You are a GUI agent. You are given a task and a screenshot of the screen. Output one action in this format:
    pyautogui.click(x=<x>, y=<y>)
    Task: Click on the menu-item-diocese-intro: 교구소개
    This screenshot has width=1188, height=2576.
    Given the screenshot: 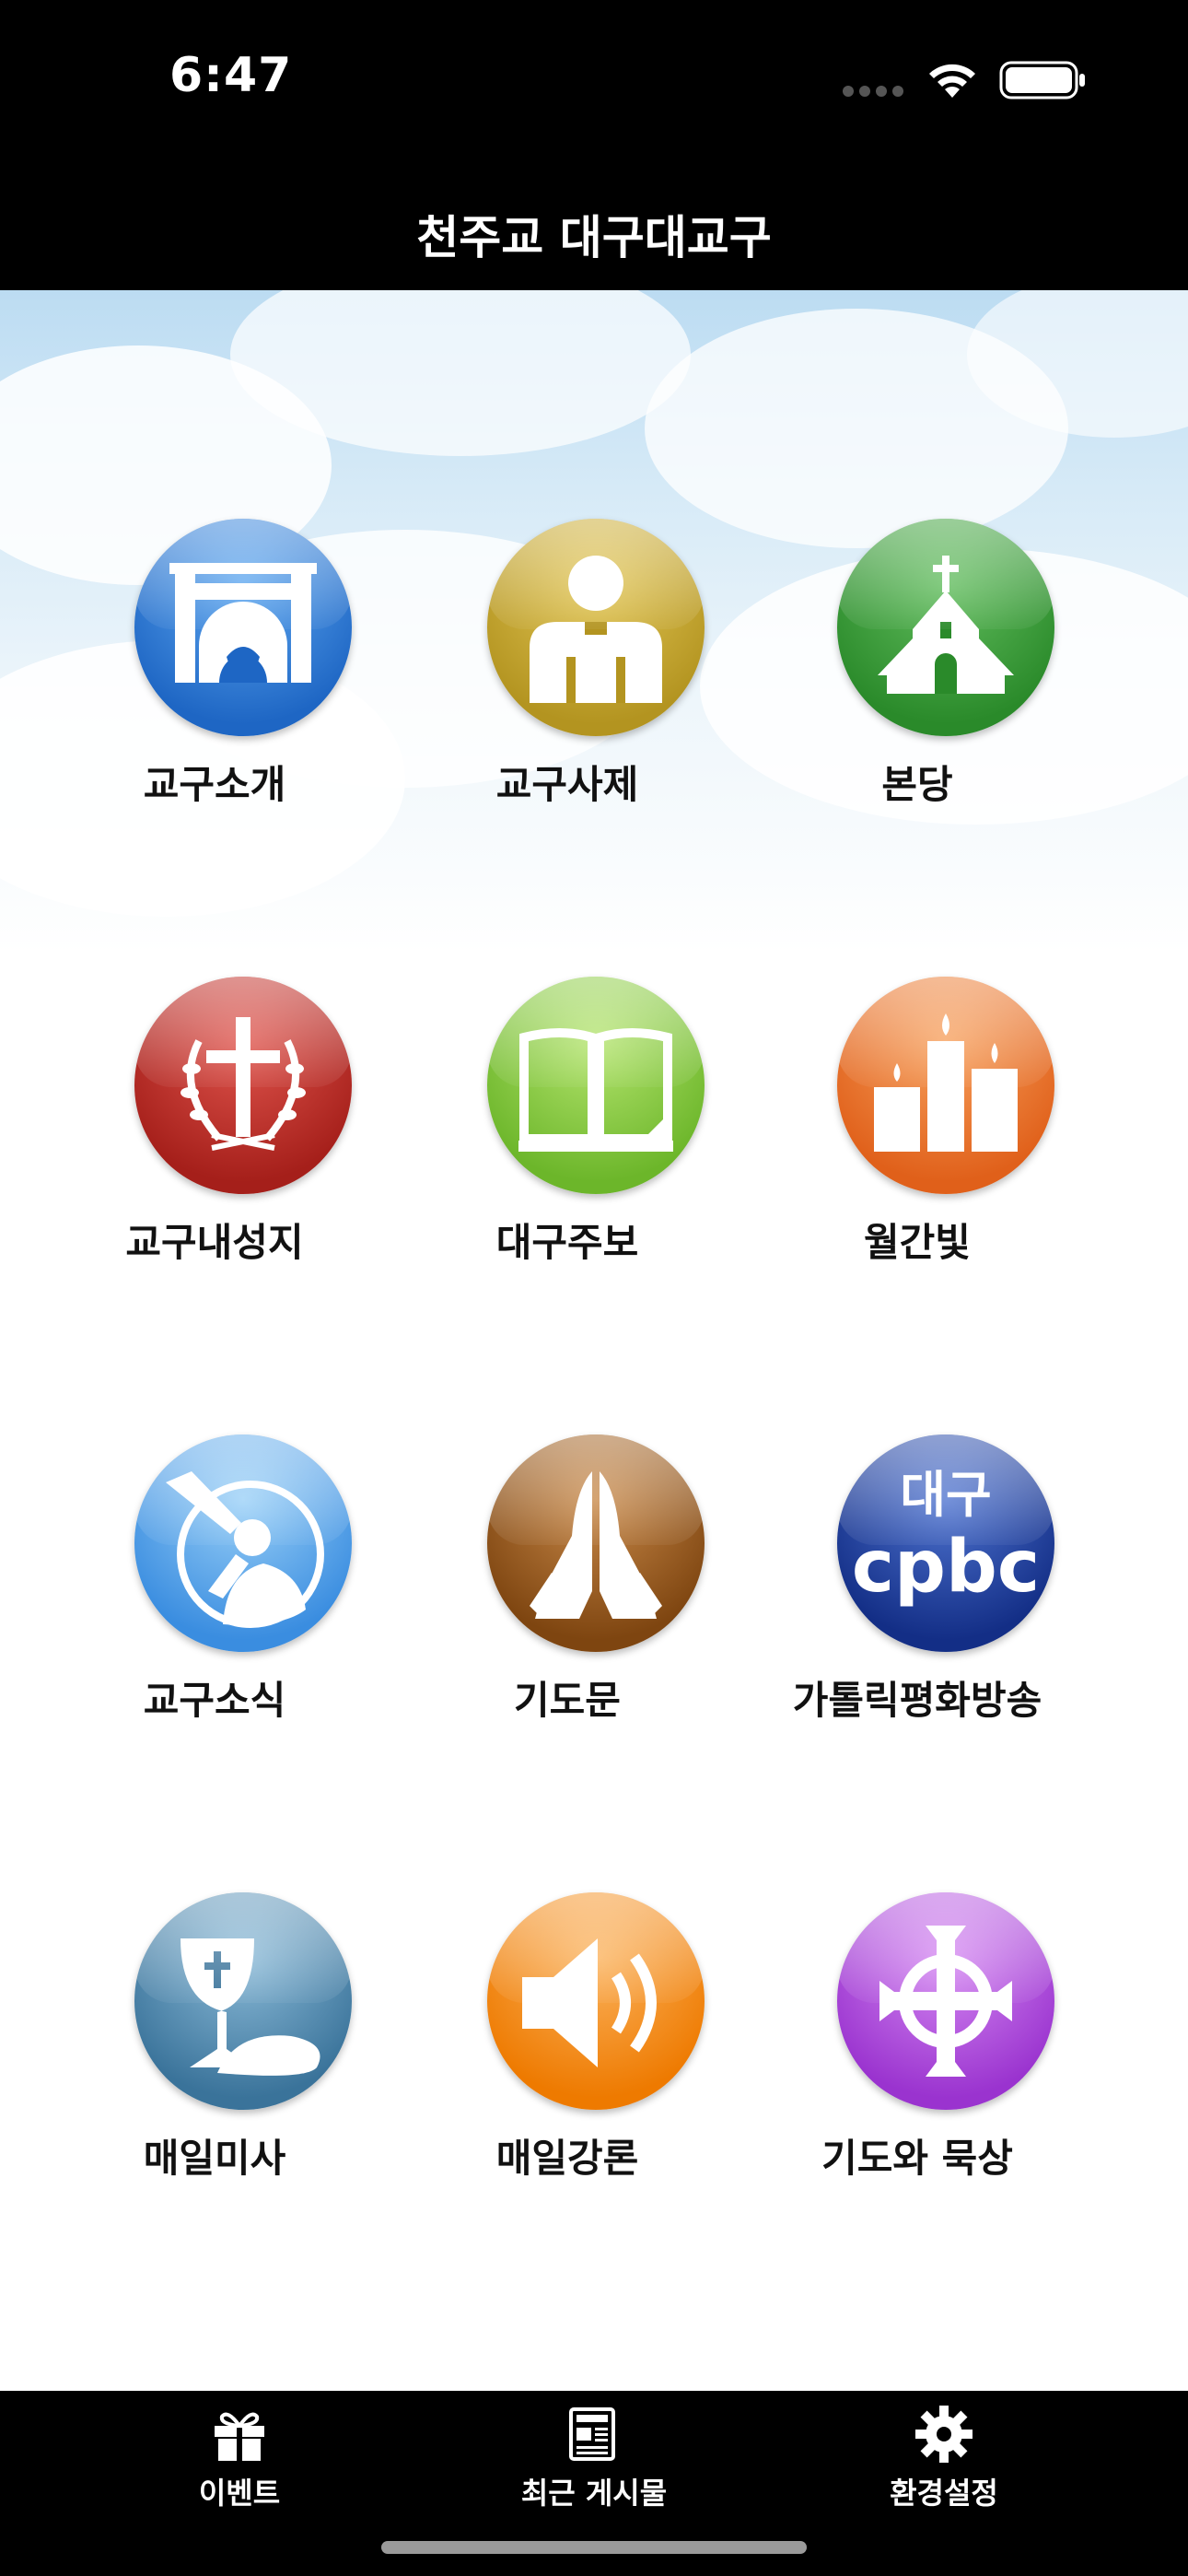 What is the action you would take?
    pyautogui.click(x=214, y=684)
    